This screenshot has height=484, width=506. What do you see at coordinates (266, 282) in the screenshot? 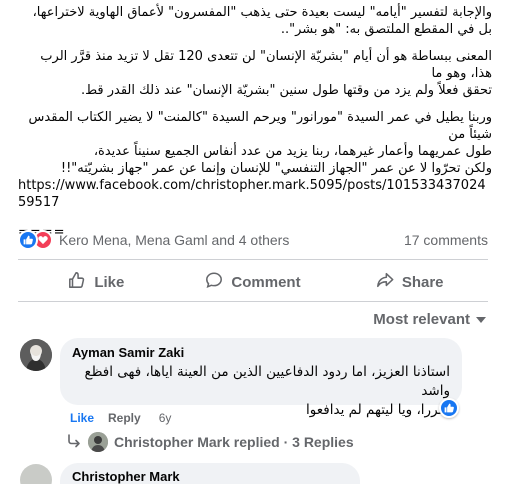
I see `comment-label: Comment` at bounding box center [266, 282].